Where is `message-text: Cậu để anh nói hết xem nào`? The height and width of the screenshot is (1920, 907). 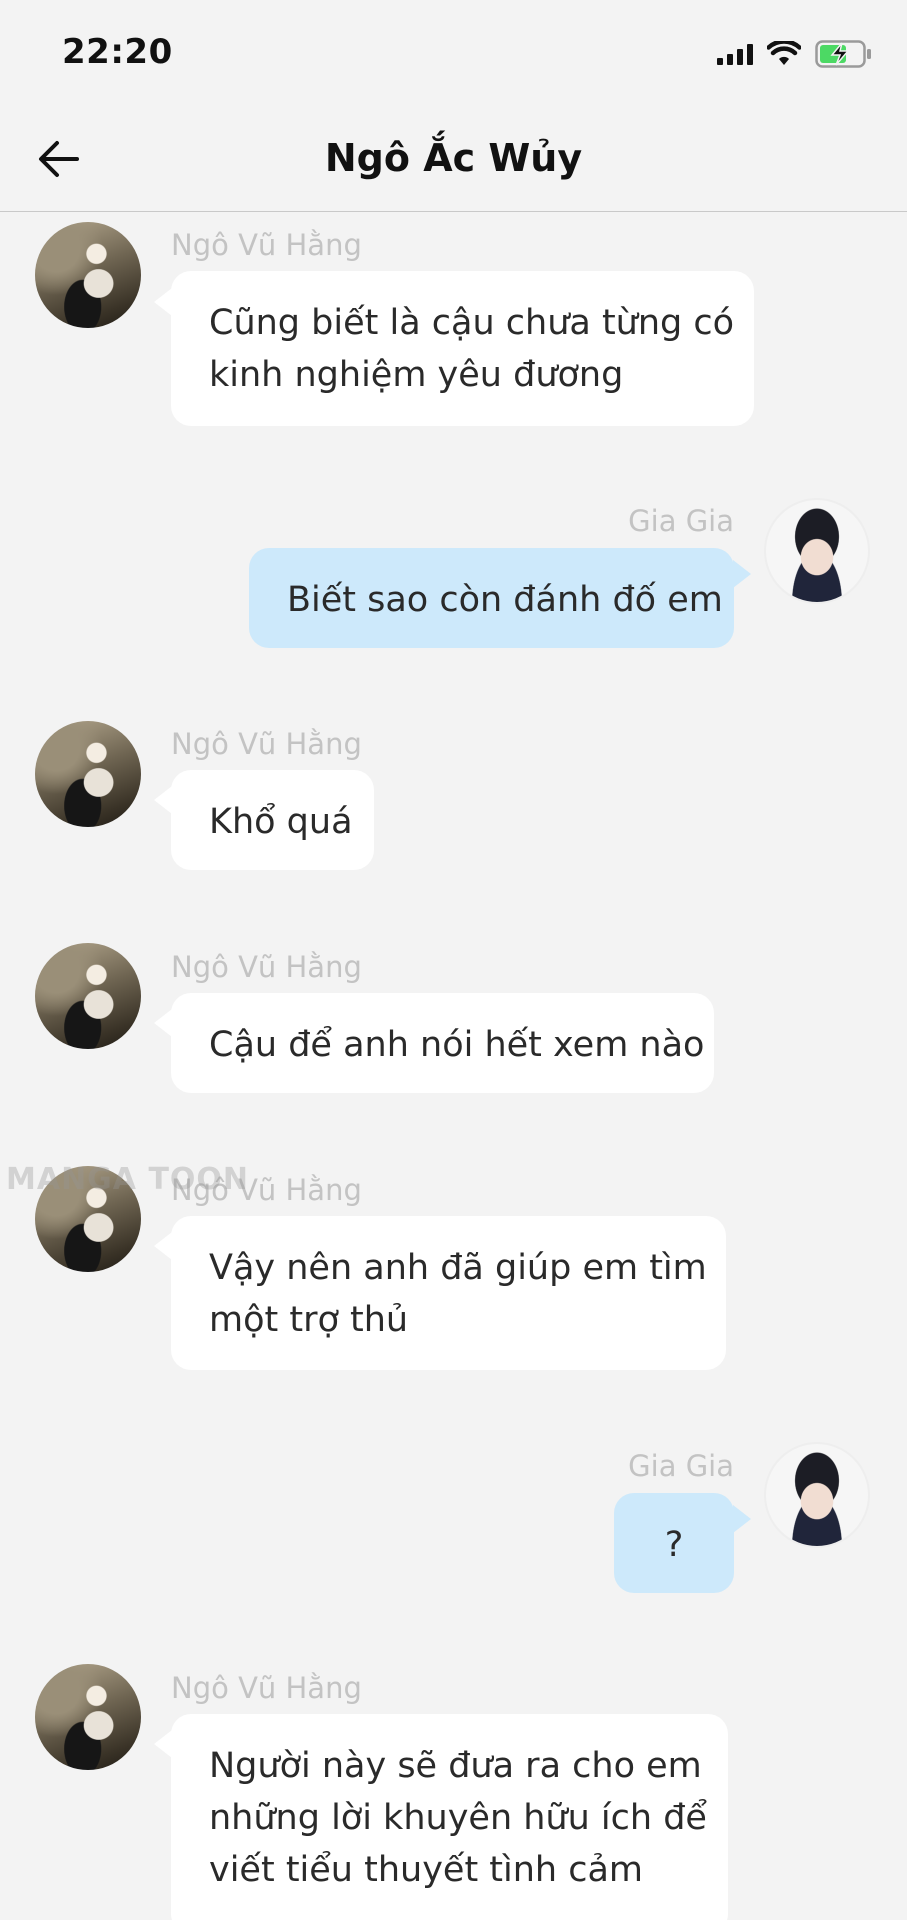
message-text: Cậu để anh nói hết xem nào is located at coordinates (457, 1045).